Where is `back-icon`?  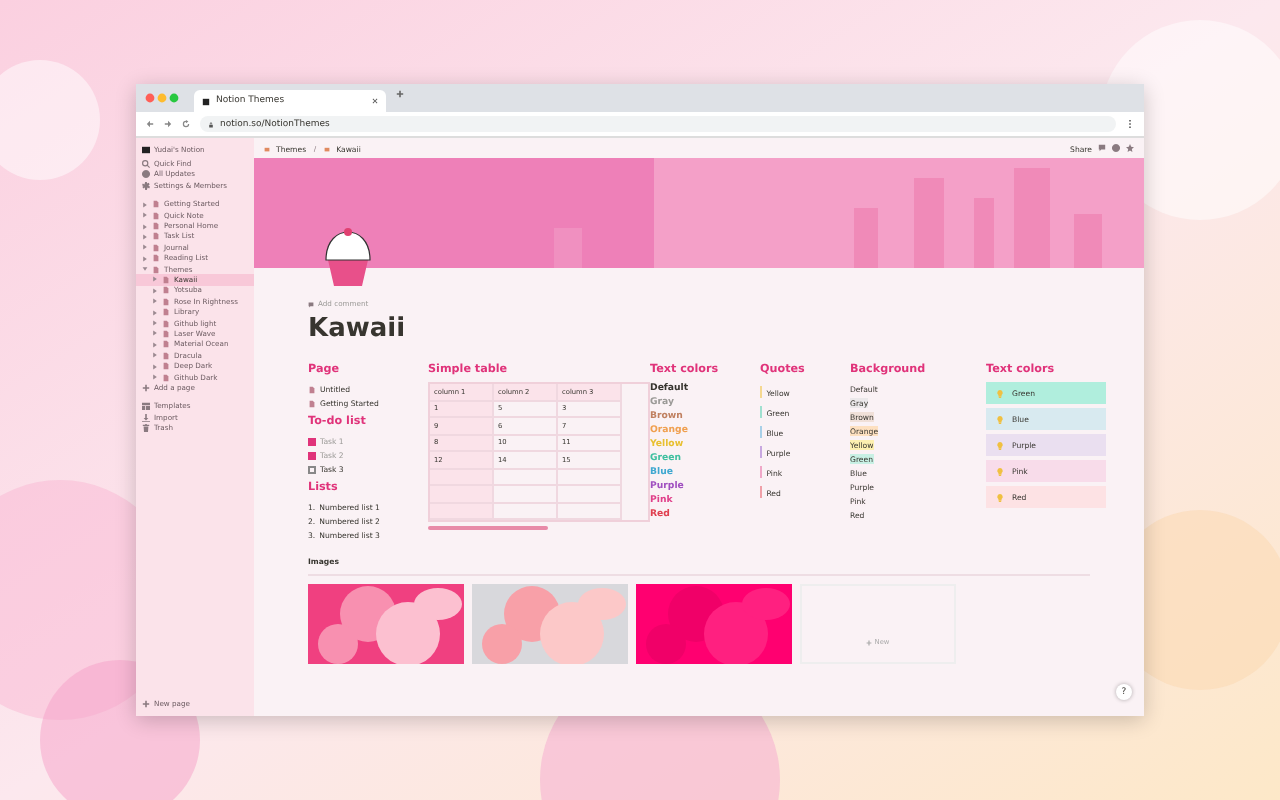 back-icon is located at coordinates (150, 124).